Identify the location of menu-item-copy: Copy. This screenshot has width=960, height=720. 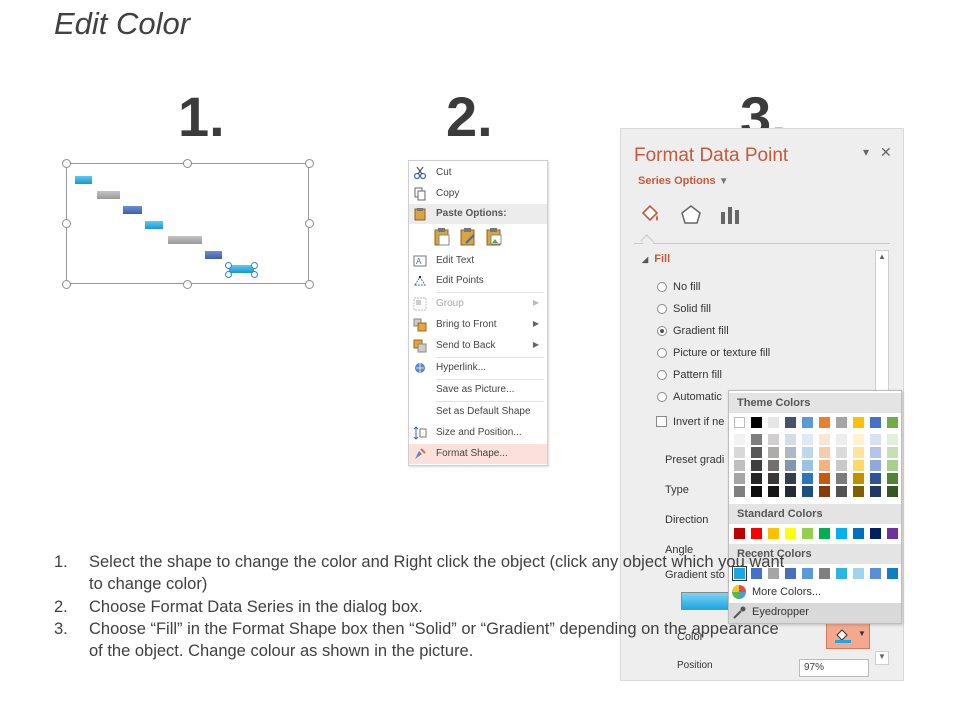
(478, 194).